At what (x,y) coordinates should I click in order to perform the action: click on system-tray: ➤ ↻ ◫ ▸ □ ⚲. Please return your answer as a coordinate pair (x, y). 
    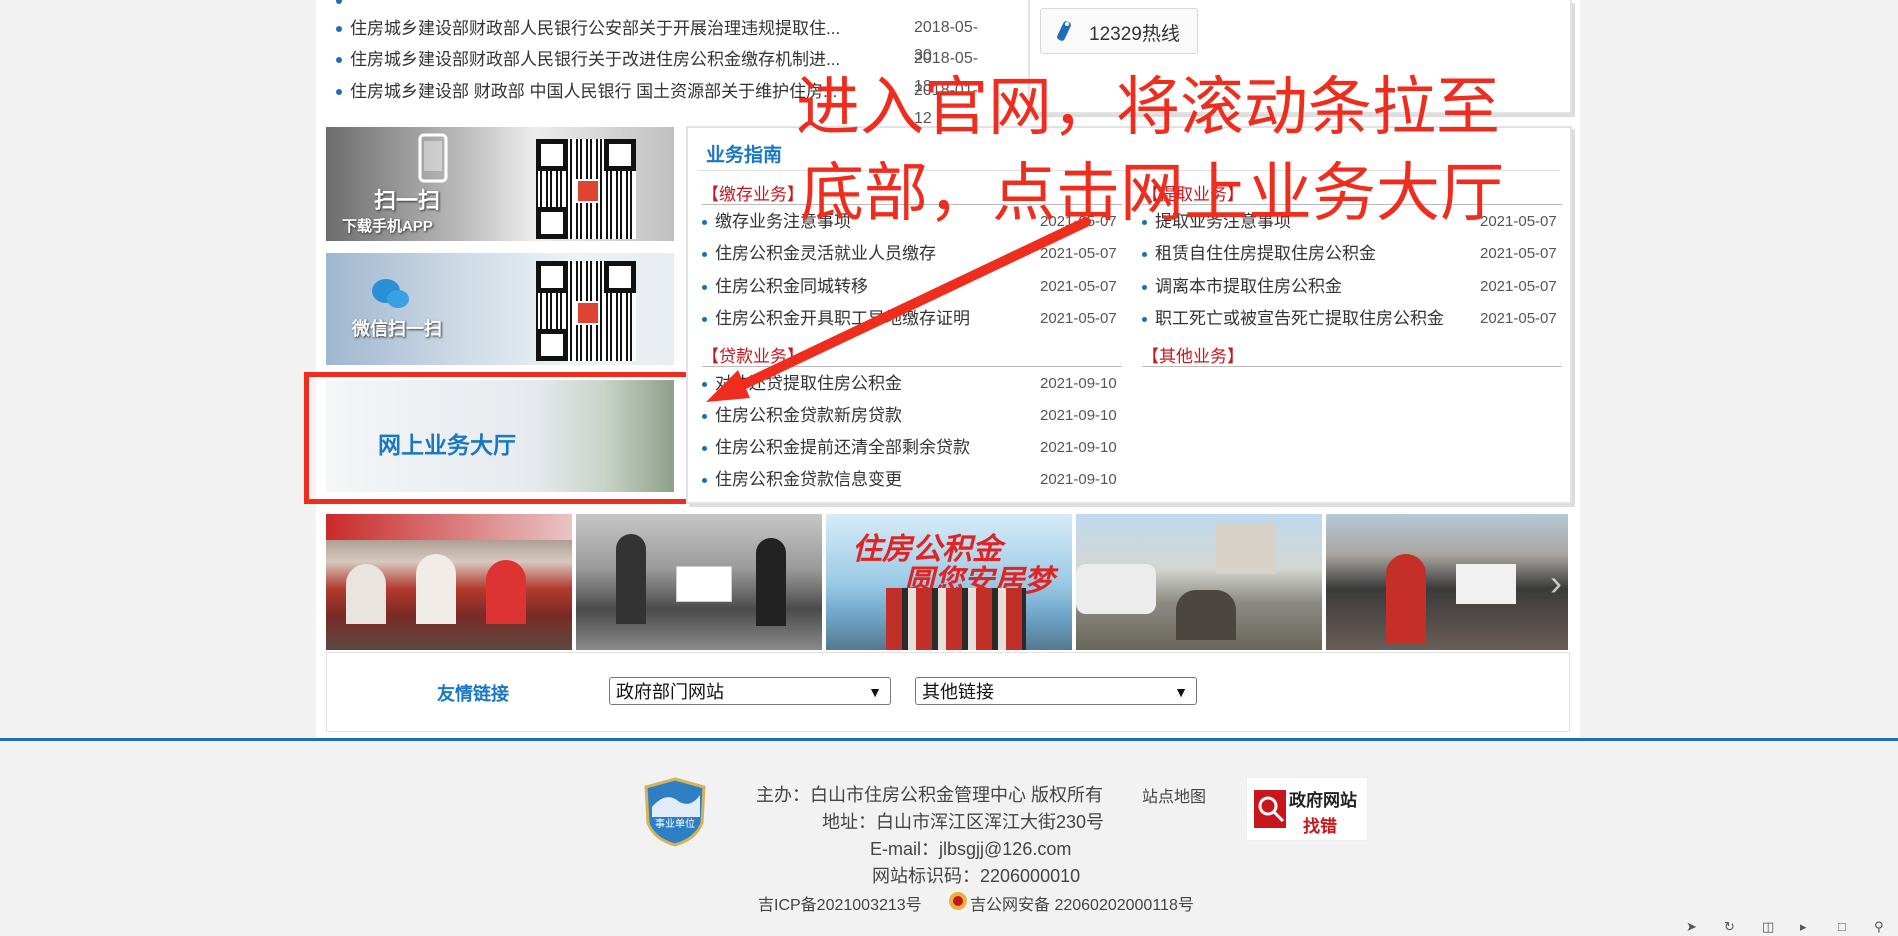
    Looking at the image, I should click on (949, 927).